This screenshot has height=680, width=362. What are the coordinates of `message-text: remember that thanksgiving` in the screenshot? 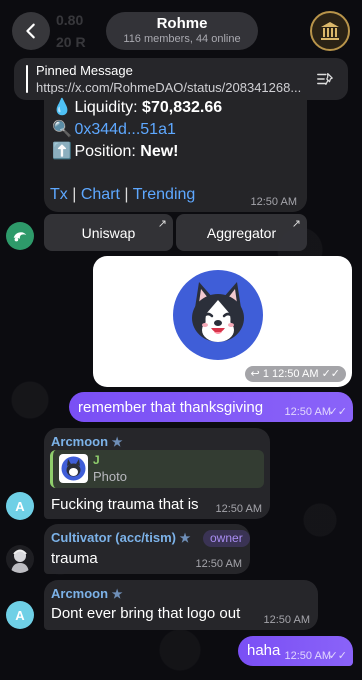 It's located at (171, 407).